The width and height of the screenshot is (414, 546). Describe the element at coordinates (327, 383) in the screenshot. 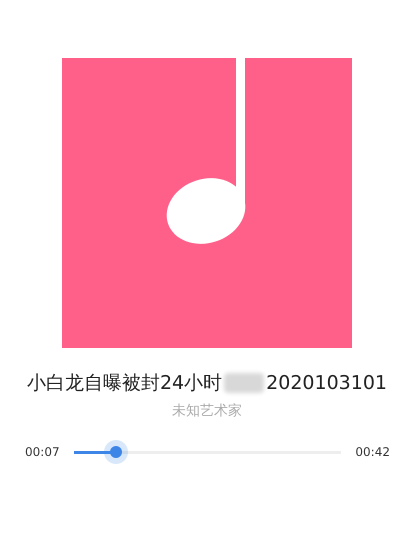

I see `song-title: 2020103101` at that location.